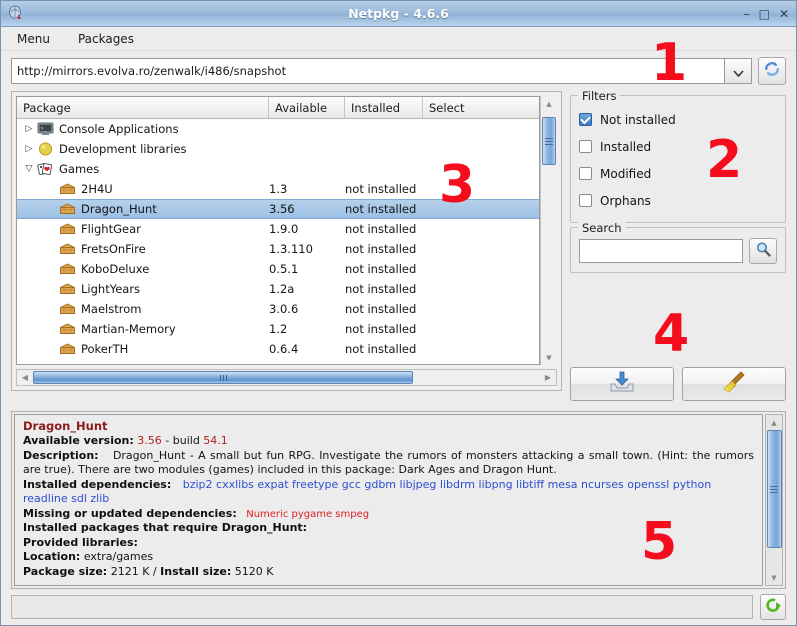 The image size is (797, 626). What do you see at coordinates (764, 14) in the screenshot?
I see `maximize-button: □` at bounding box center [764, 14].